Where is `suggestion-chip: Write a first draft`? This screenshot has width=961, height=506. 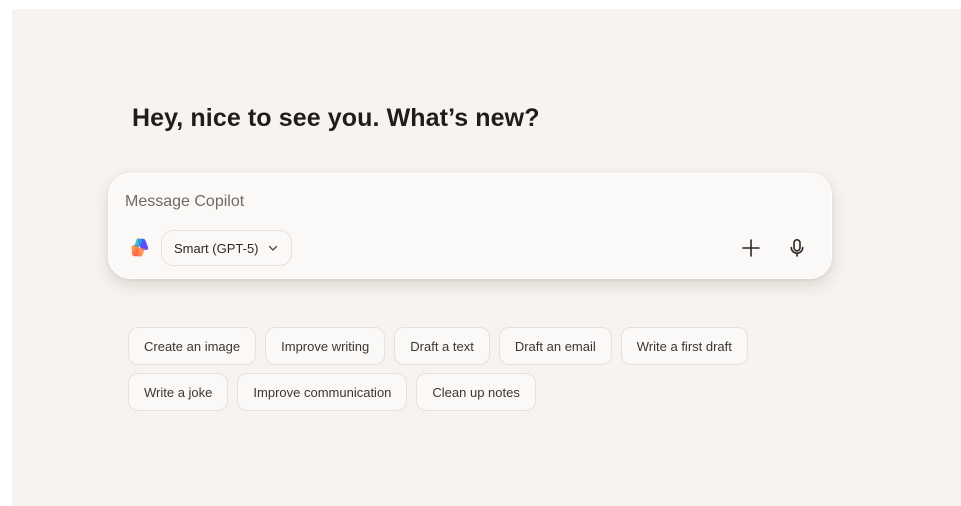 suggestion-chip: Write a first draft is located at coordinates (684, 346).